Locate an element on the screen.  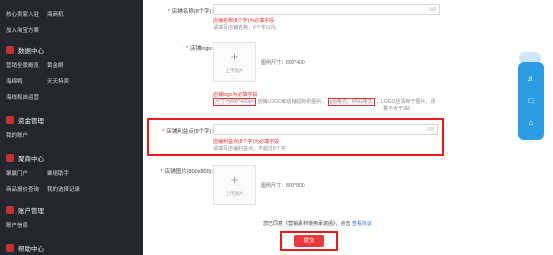
store-name-counter: 0/8 is located at coordinates (432, 10).